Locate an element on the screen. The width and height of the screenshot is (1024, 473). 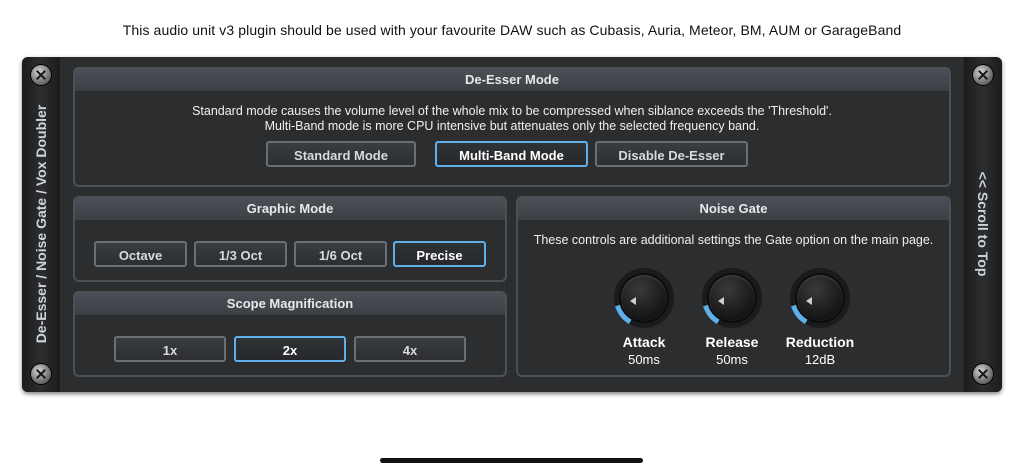
release-label: Release is located at coordinates (732, 342).